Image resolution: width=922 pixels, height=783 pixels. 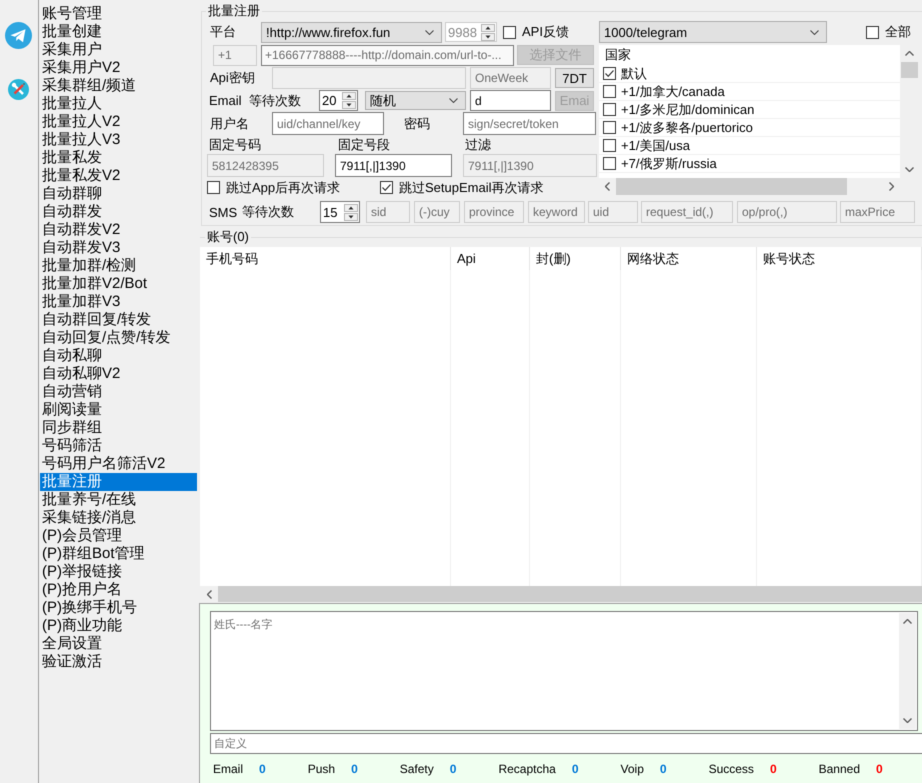 What do you see at coordinates (118, 536) in the screenshot?
I see `sidebar-item: (P)会员管理` at bounding box center [118, 536].